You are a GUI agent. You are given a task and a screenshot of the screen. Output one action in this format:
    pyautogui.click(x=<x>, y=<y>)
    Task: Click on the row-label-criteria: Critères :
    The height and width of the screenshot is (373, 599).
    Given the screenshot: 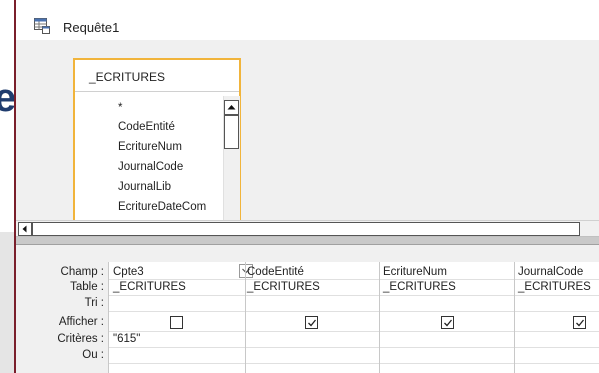 What is the action you would take?
    pyautogui.click(x=80, y=339)
    